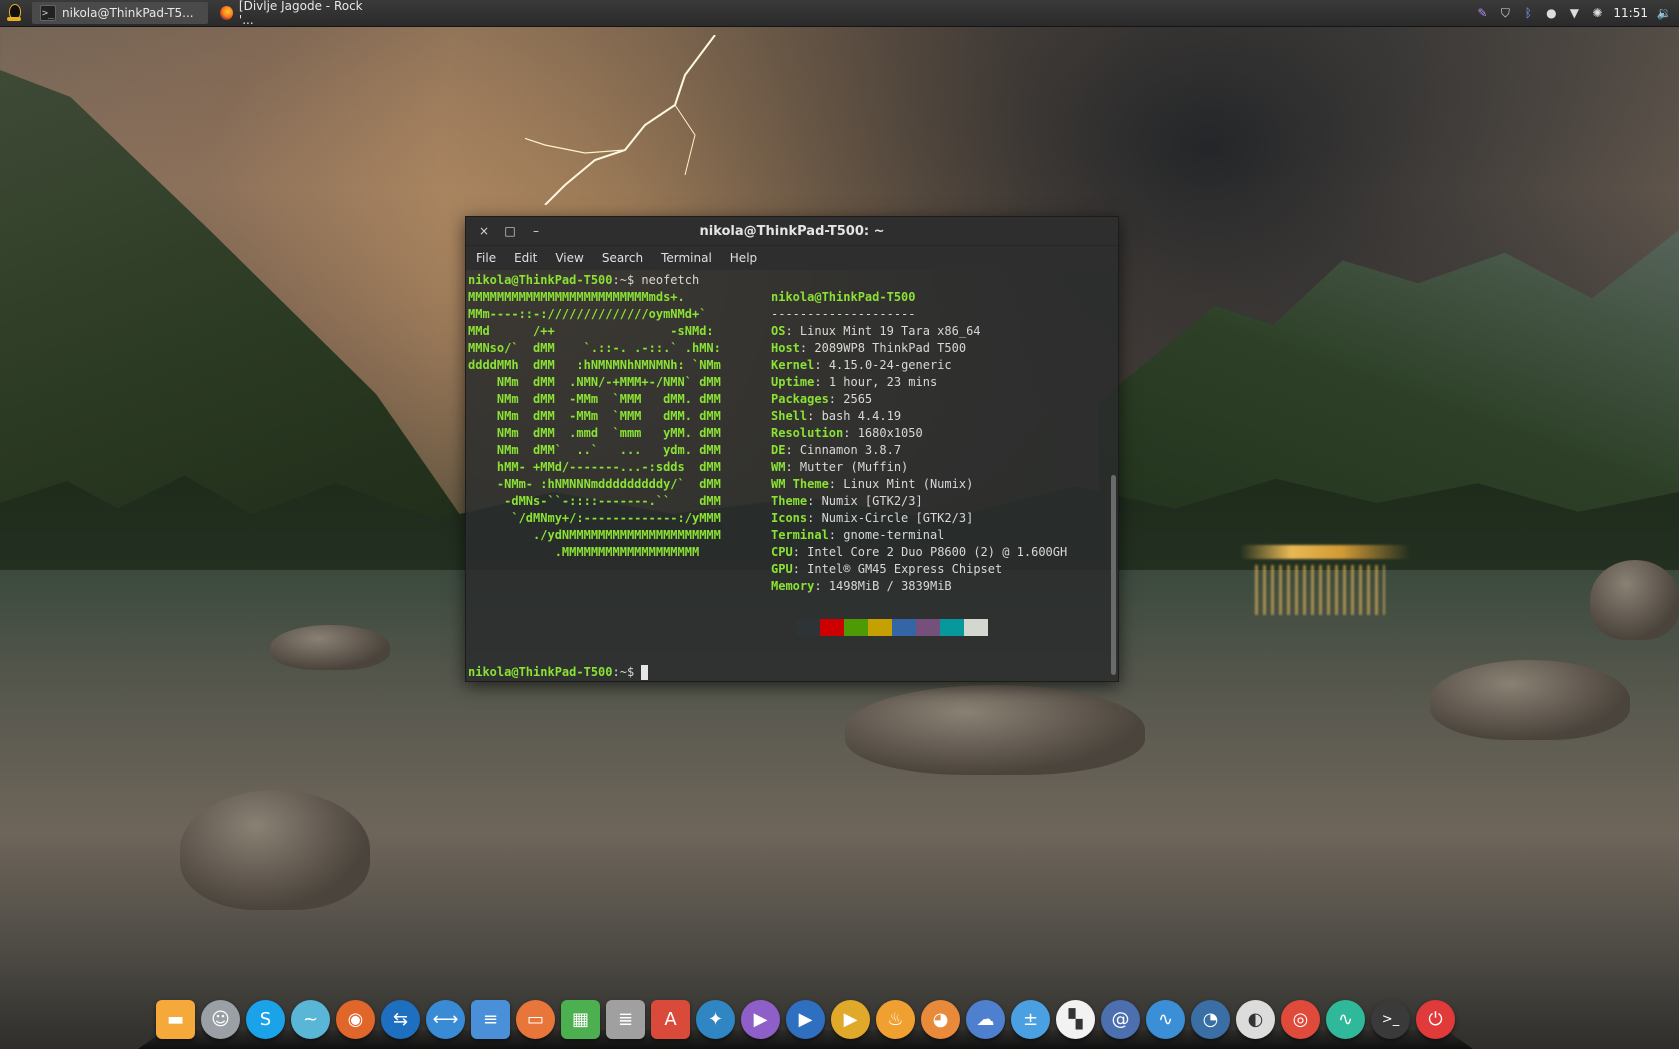  Describe the element at coordinates (14, 13) in the screenshot. I see `main-menu-button` at that location.